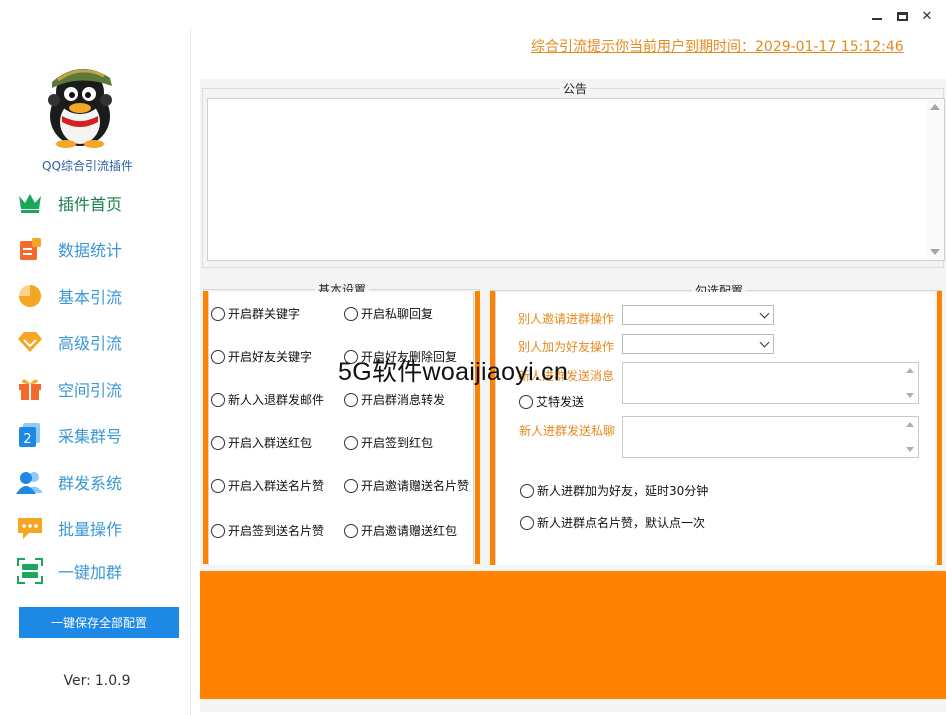 The width and height of the screenshot is (946, 715). I want to click on maximize-button, so click(902, 16).